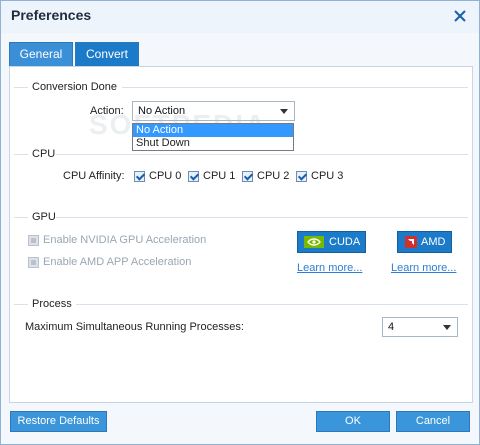 The image size is (480, 445). Describe the element at coordinates (162, 111) in the screenshot. I see `action-select-value: No Action` at that location.